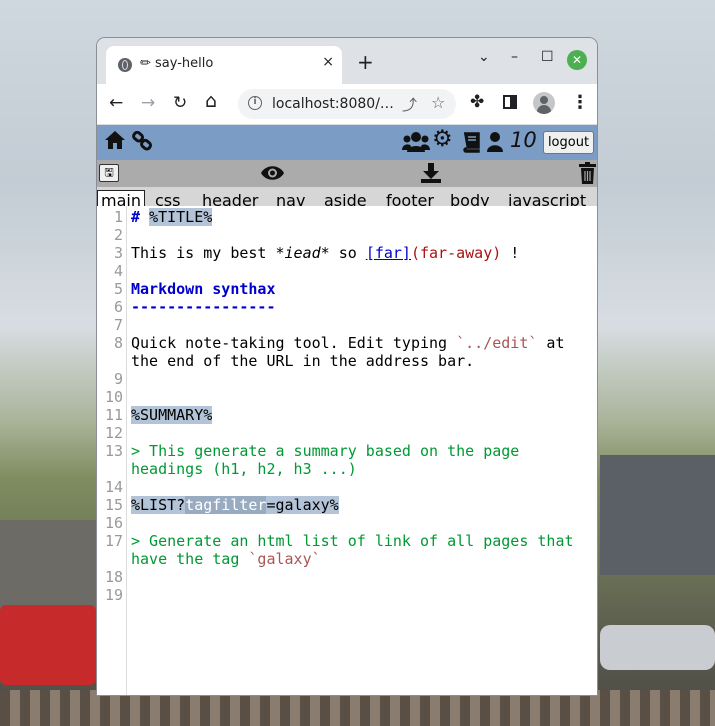  Describe the element at coordinates (113, 451) in the screenshot. I see `line-number: 13` at that location.